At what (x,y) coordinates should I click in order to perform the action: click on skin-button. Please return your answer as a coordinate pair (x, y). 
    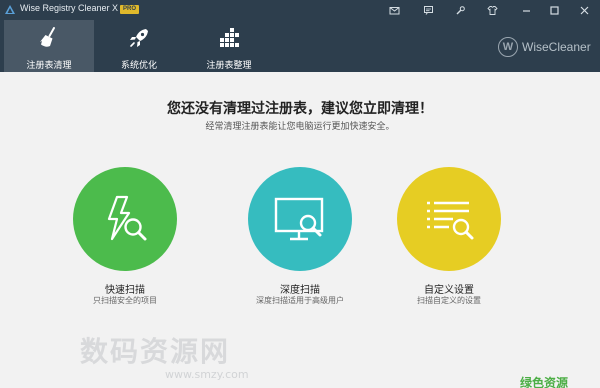
    Looking at the image, I should click on (492, 10).